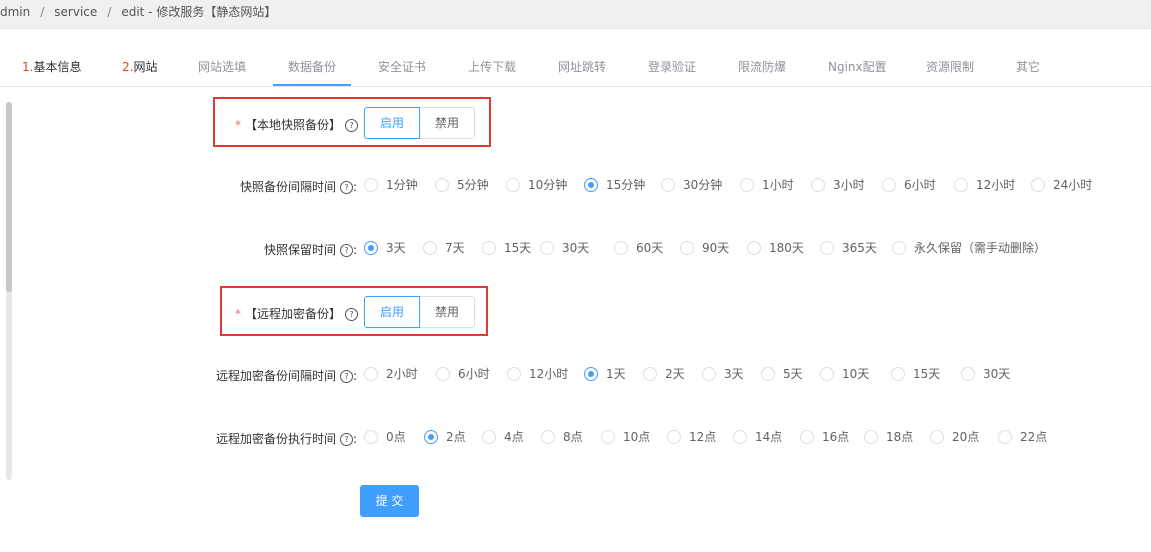  I want to click on breadcrumb-item-admin: dmin, so click(15, 12).